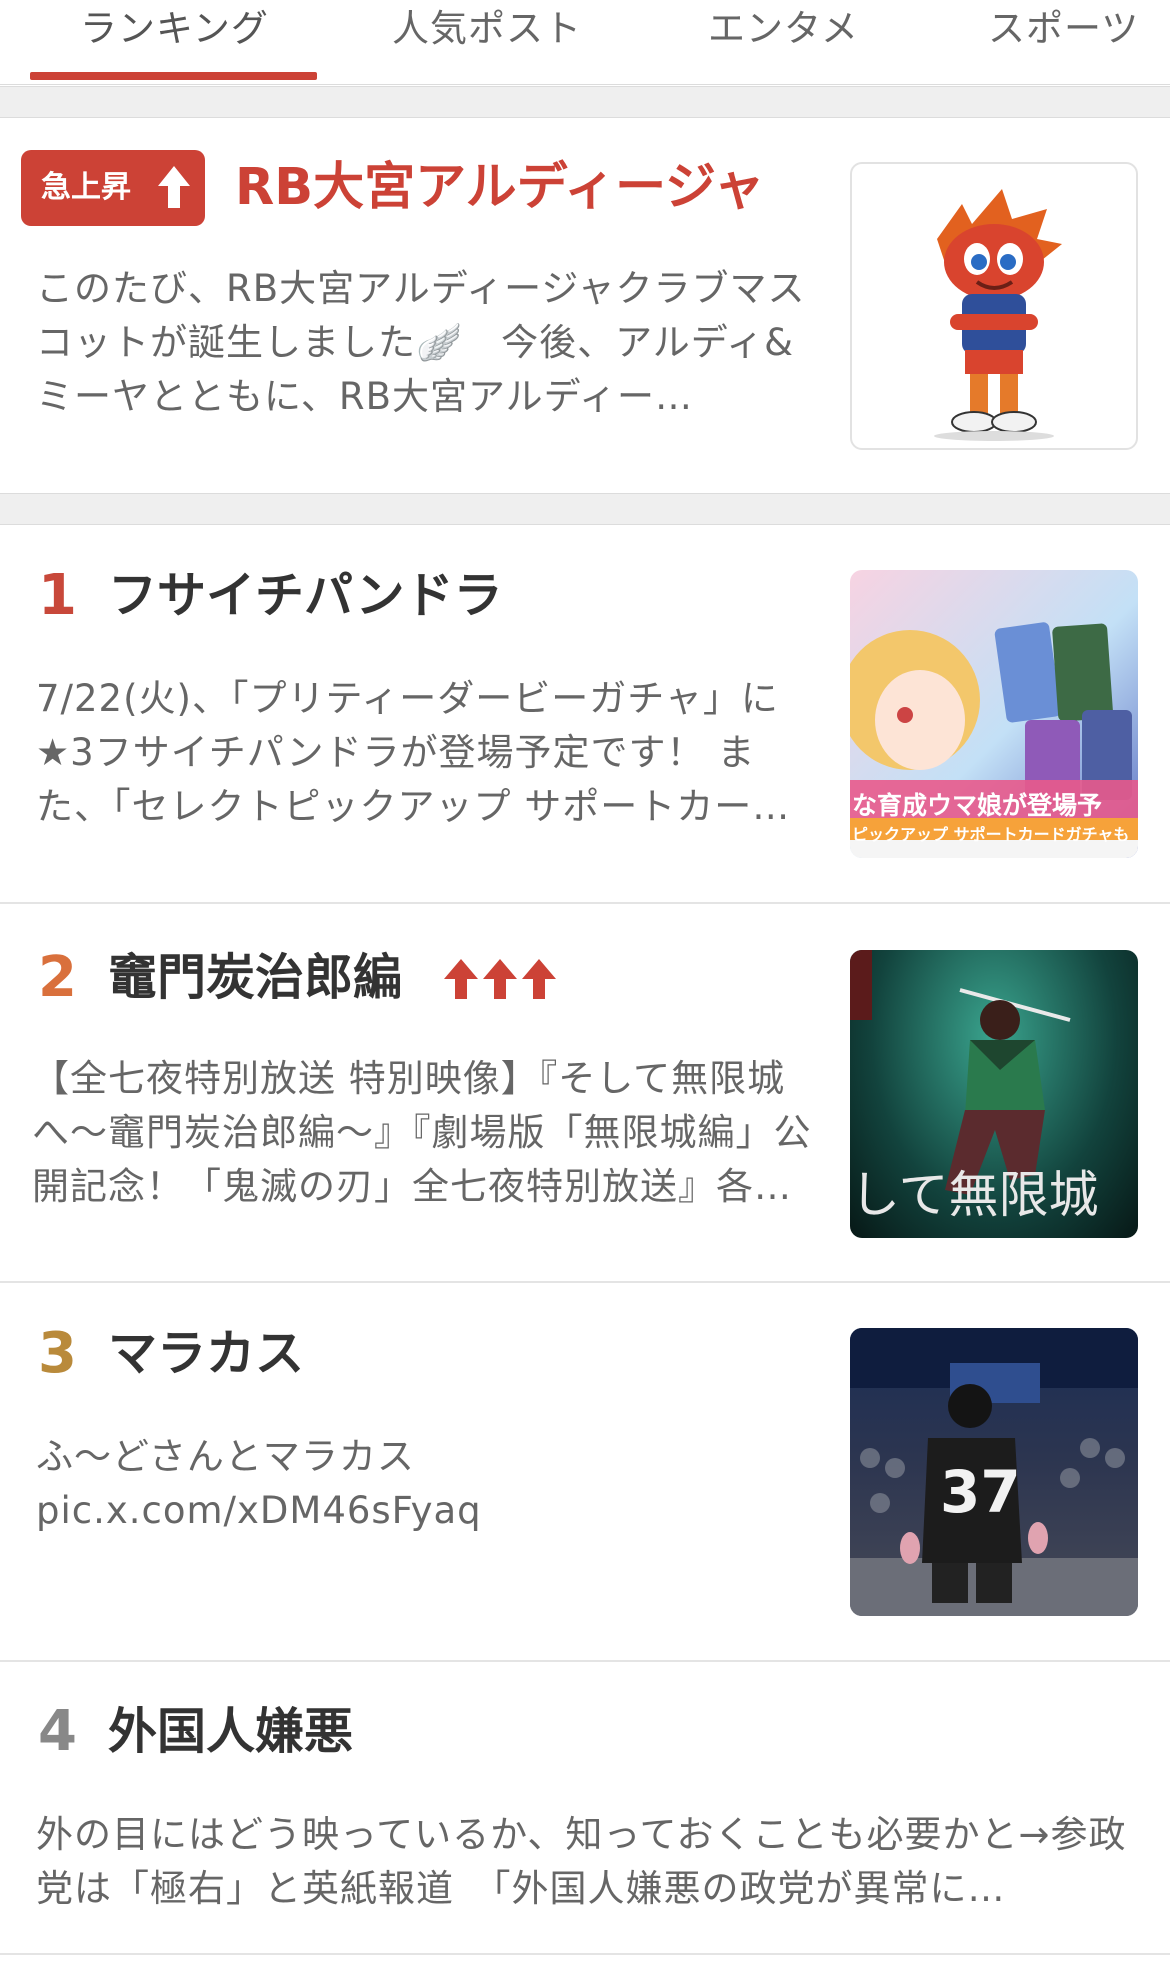 The height and width of the screenshot is (1965, 1170). What do you see at coordinates (231, 1731) in the screenshot?
I see `rank-title: 外国人嫌悪` at bounding box center [231, 1731].